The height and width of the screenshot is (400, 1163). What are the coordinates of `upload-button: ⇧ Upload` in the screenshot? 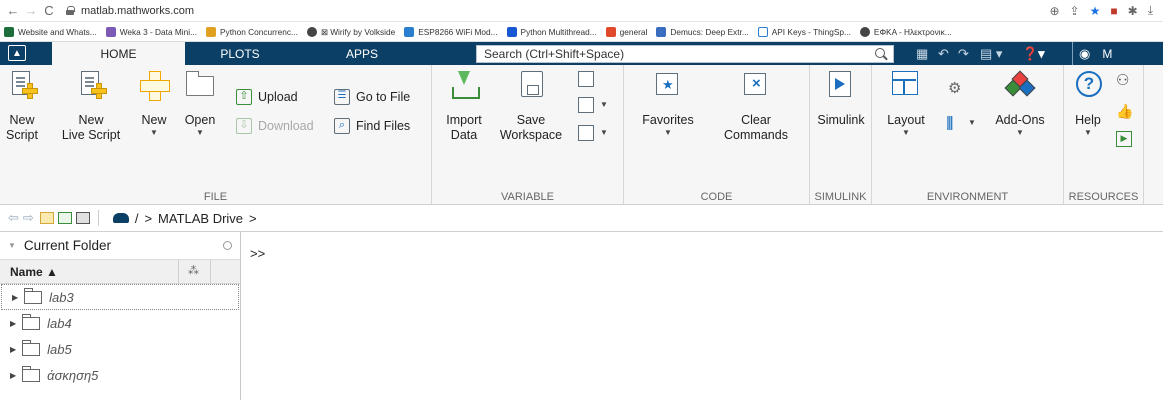 It's located at (267, 97).